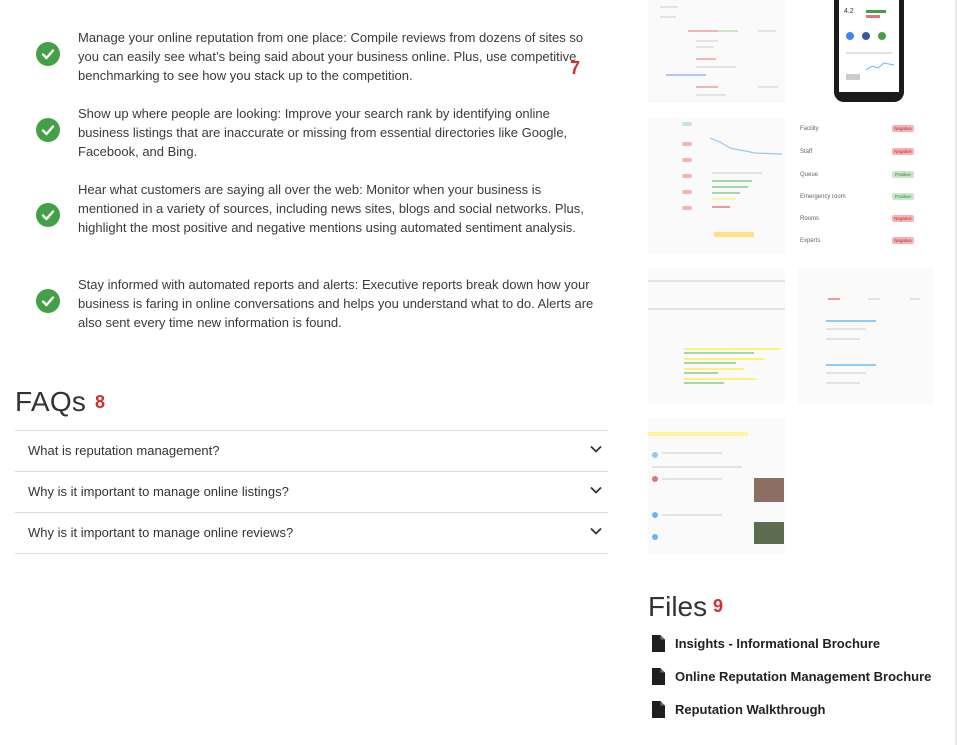 The width and height of the screenshot is (957, 745). I want to click on annotation-marker: 8, so click(100, 402).